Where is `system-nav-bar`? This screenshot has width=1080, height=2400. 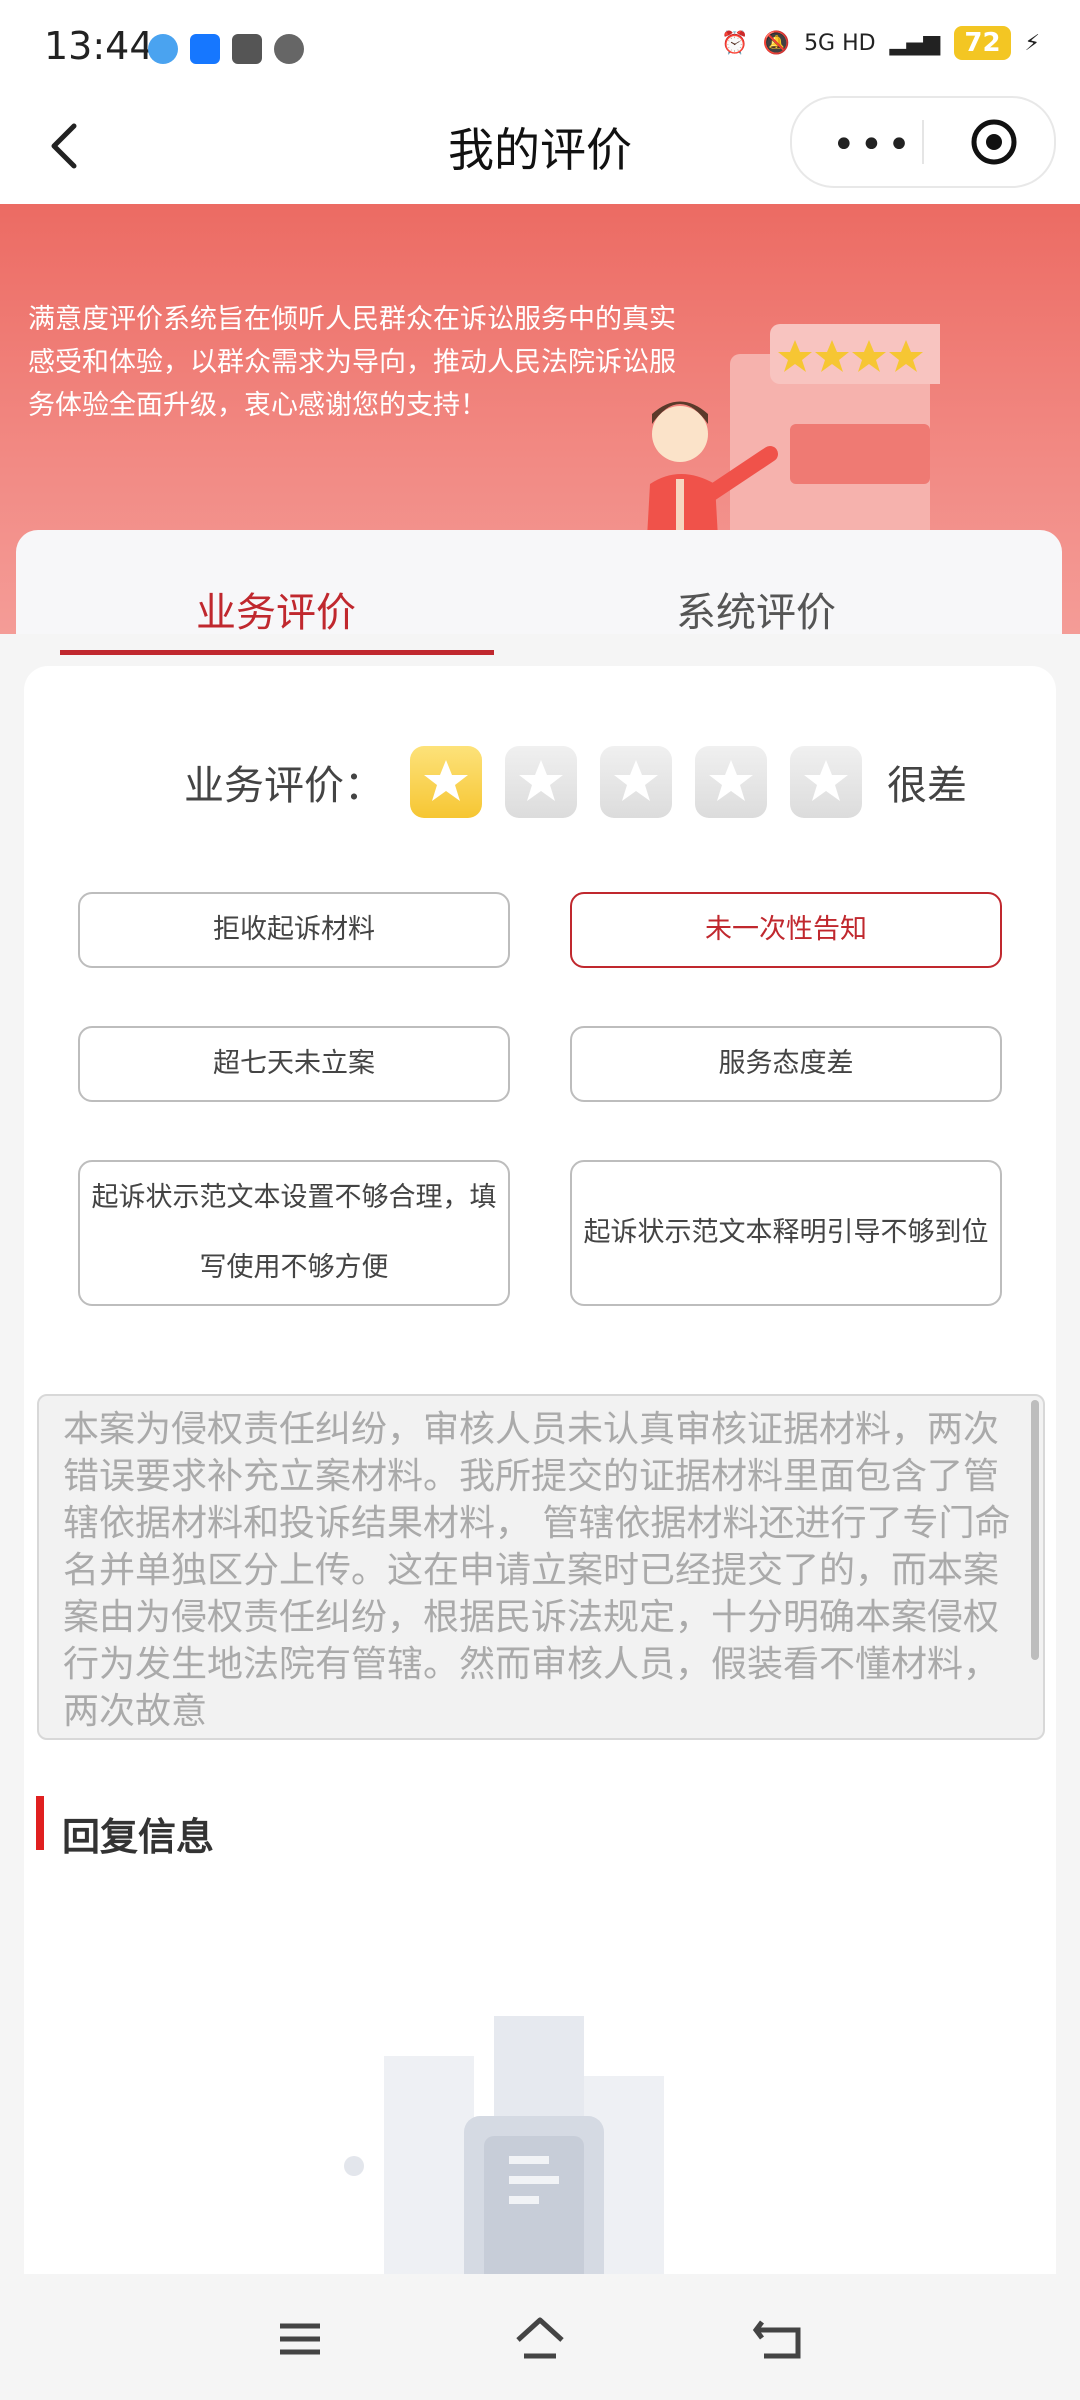
system-nav-bar is located at coordinates (540, 2337).